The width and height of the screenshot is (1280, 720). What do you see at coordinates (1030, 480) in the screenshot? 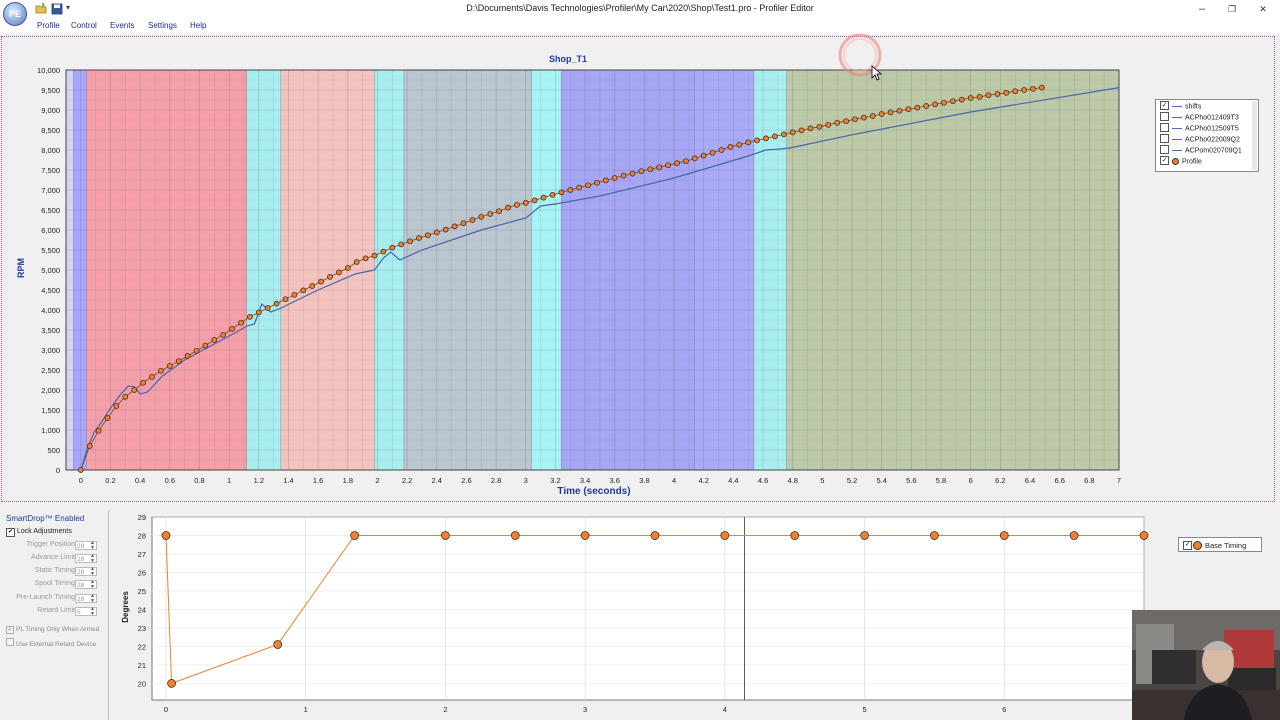
I see `x-tick-label: 6.4` at bounding box center [1030, 480].